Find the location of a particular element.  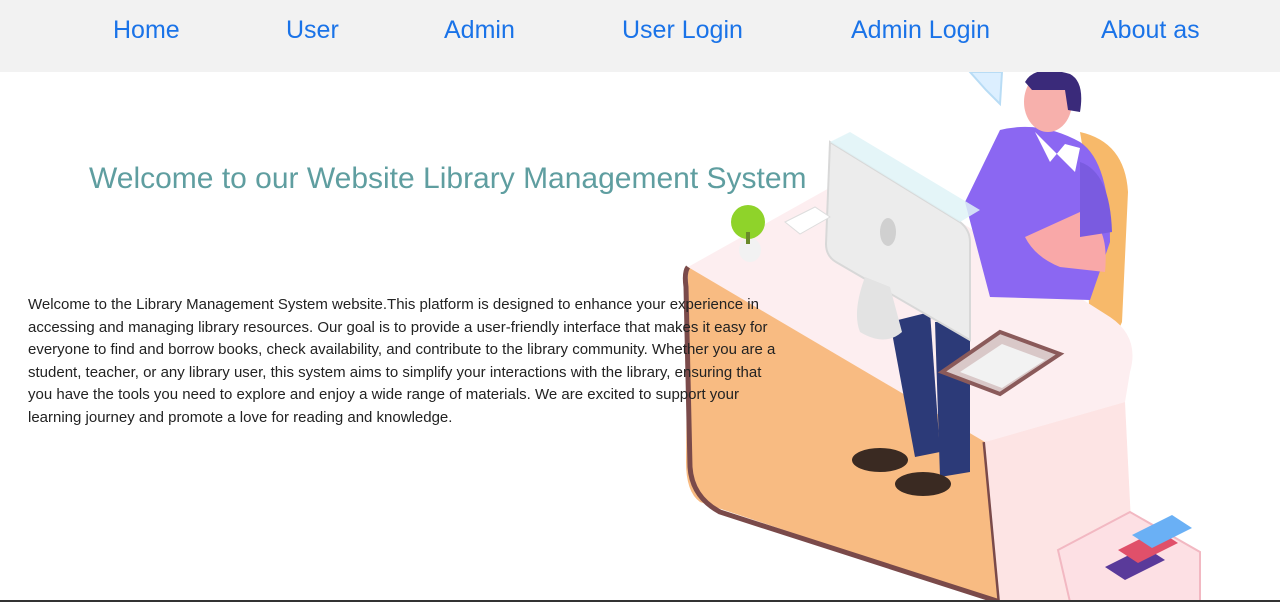

nav-user-login-link: User Login is located at coordinates (682, 30).